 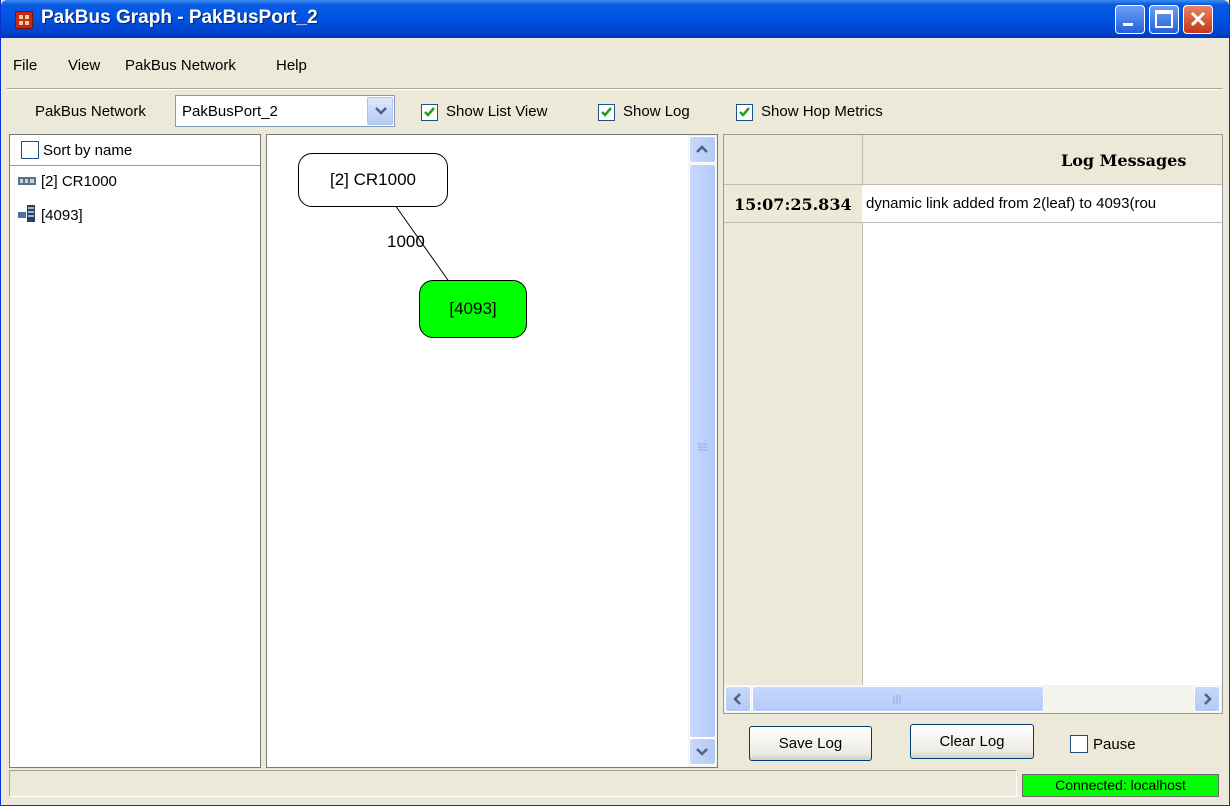 I want to click on list-item-label: [2] CR1000, so click(x=79, y=181).